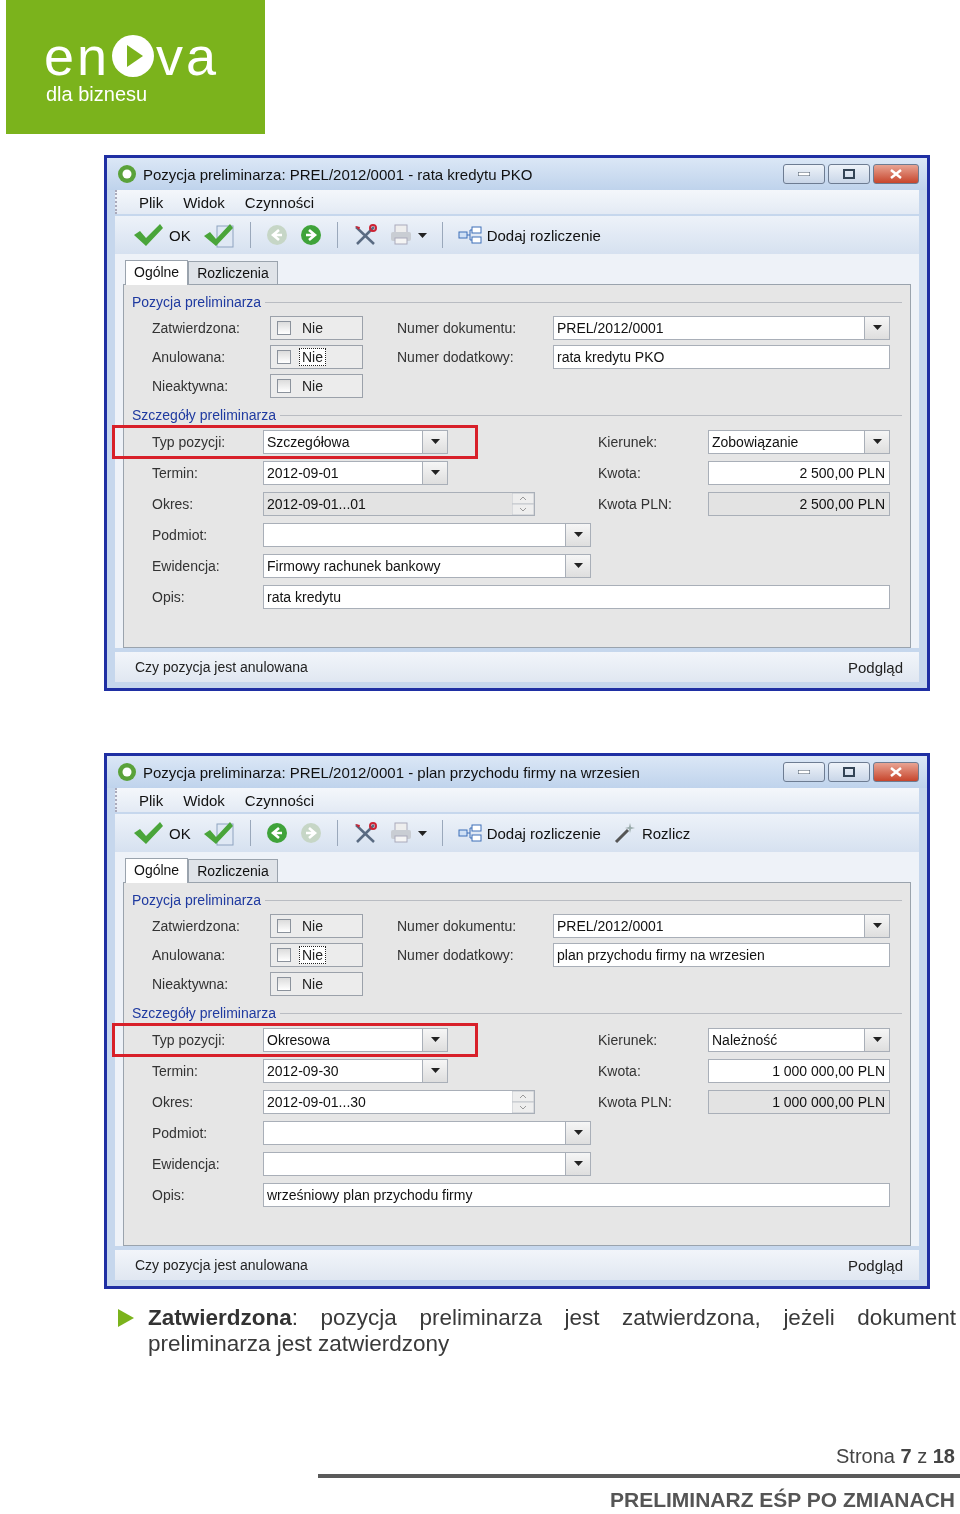  I want to click on text-field: rata kredytu PKO, so click(721, 356).